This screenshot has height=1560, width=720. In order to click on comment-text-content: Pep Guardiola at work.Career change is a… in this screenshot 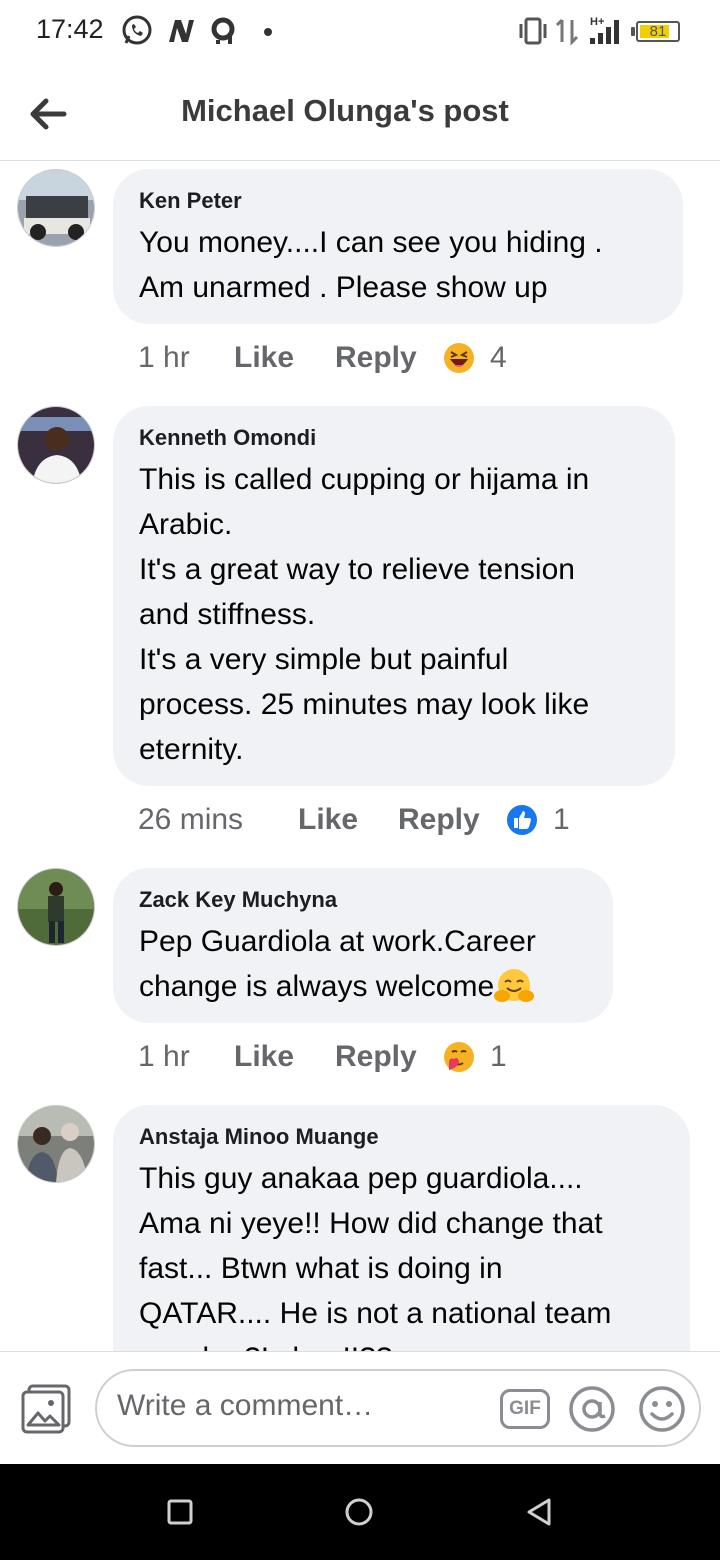, I will do `click(337, 964)`.